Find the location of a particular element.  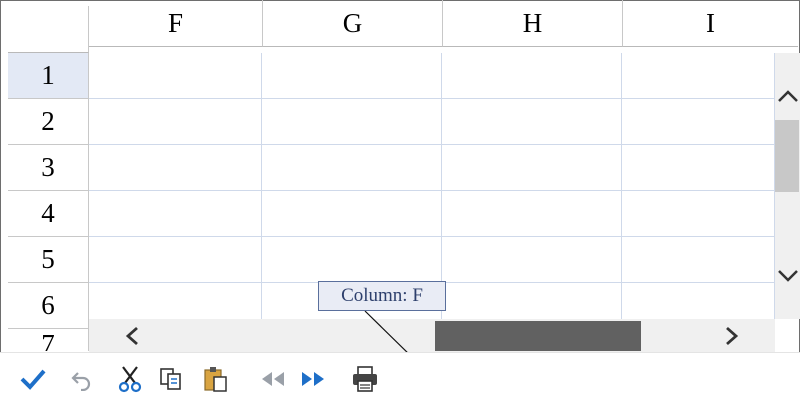

print-icon is located at coordinates (365, 379).